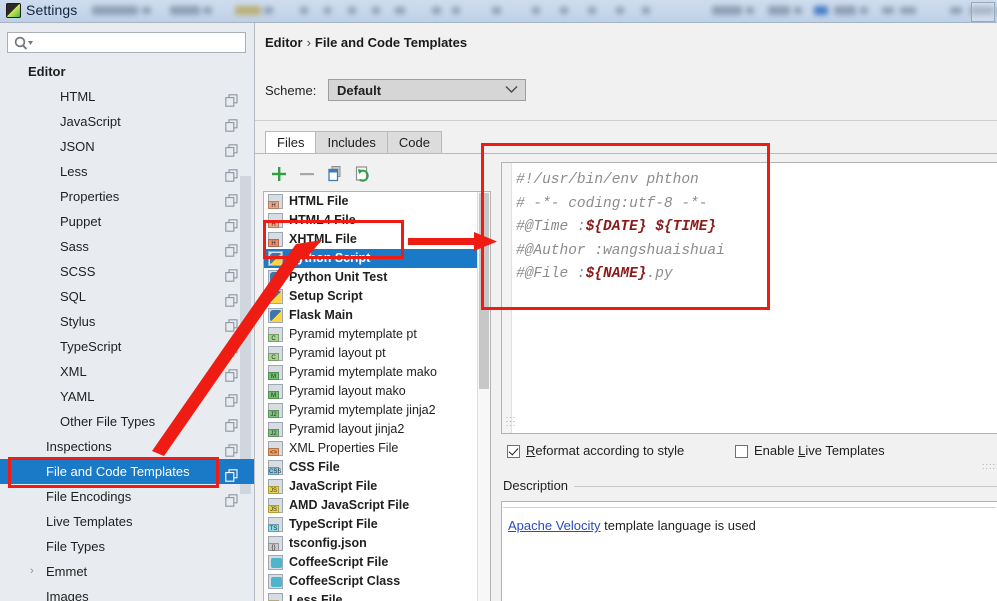 This screenshot has height=601, width=997. What do you see at coordinates (127, 121) in the screenshot?
I see `sidebar-item-javascript: JavaScript` at bounding box center [127, 121].